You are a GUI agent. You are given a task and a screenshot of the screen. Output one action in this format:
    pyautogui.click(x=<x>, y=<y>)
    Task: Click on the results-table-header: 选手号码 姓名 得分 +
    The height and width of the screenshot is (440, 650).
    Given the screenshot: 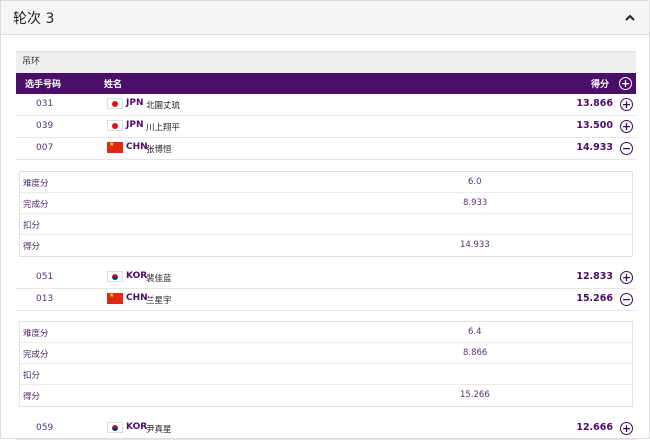 What is the action you would take?
    pyautogui.click(x=326, y=83)
    